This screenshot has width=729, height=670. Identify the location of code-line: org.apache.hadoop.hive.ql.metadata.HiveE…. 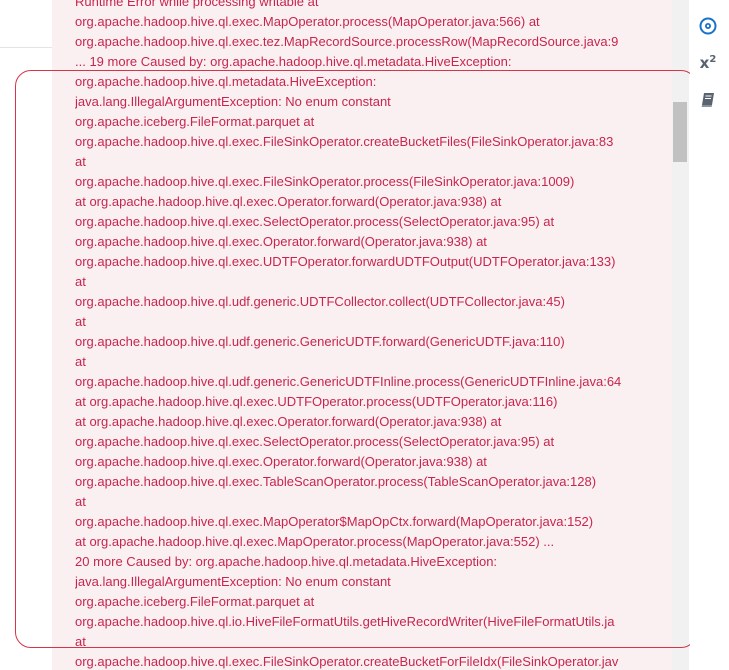
(226, 81).